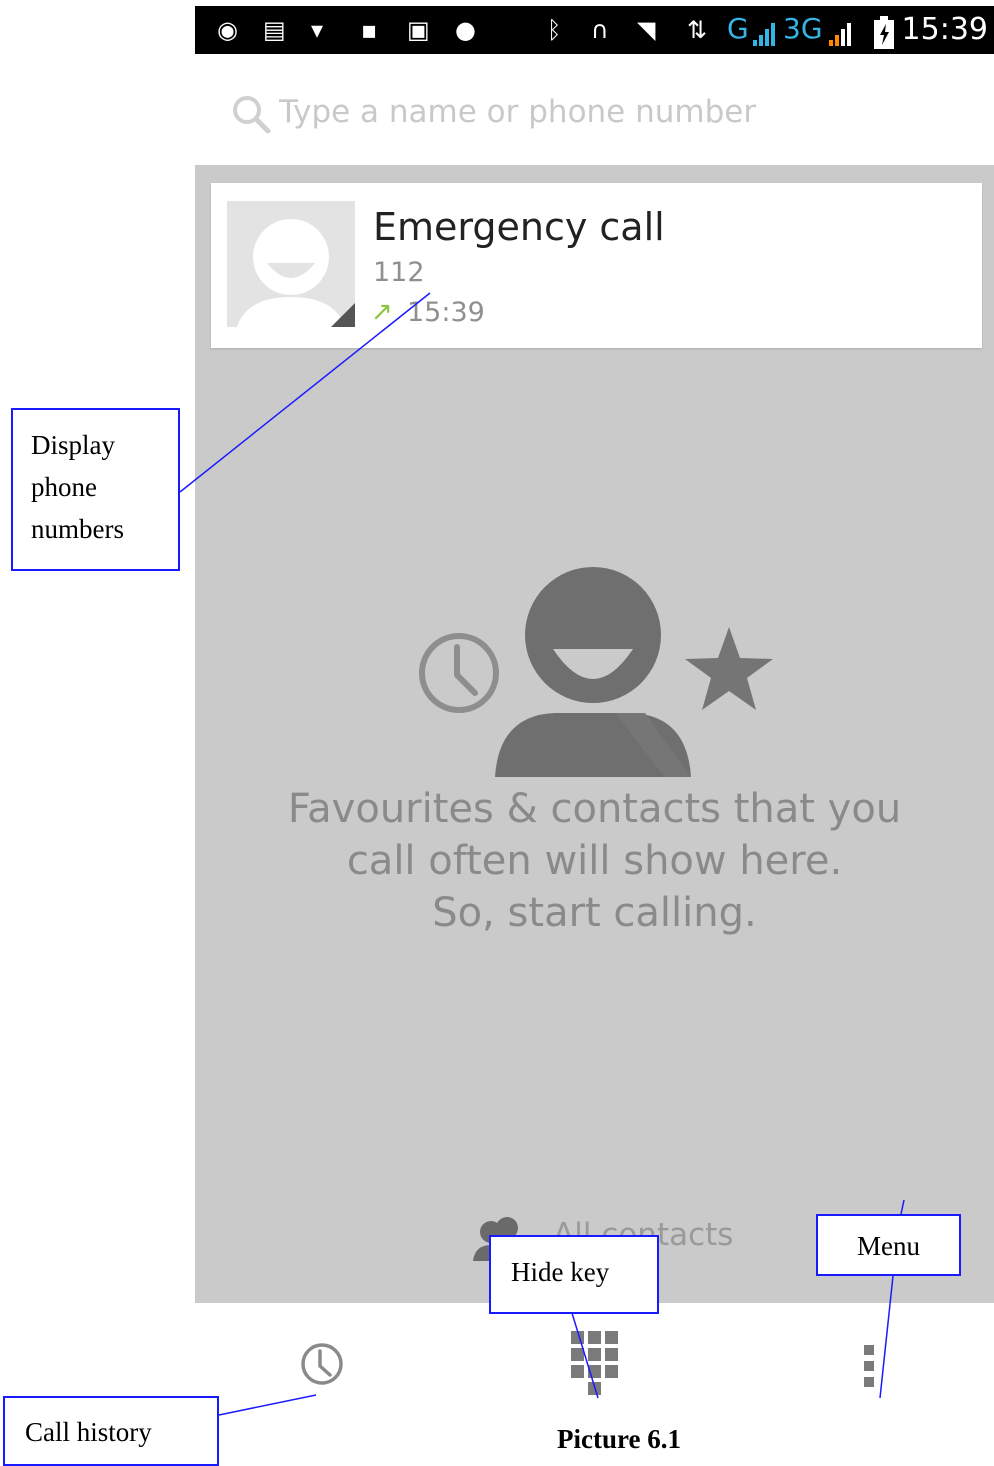 The width and height of the screenshot is (994, 1466). What do you see at coordinates (317, 30) in the screenshot?
I see `wifi-notification-icon: ▾` at bounding box center [317, 30].